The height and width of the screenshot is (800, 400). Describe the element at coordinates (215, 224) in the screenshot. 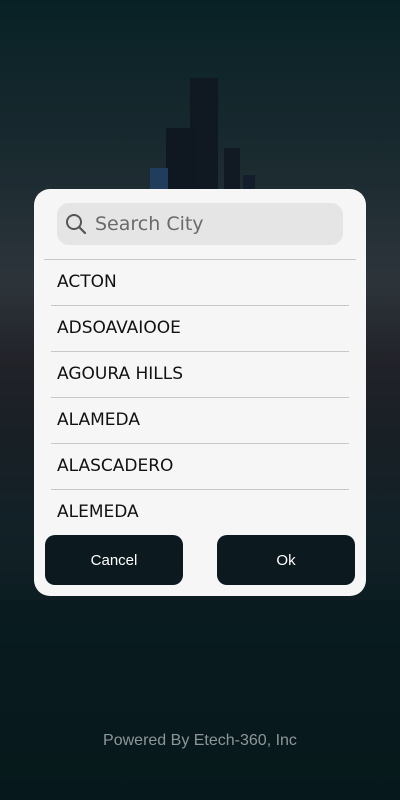

I see `search-city-input` at that location.